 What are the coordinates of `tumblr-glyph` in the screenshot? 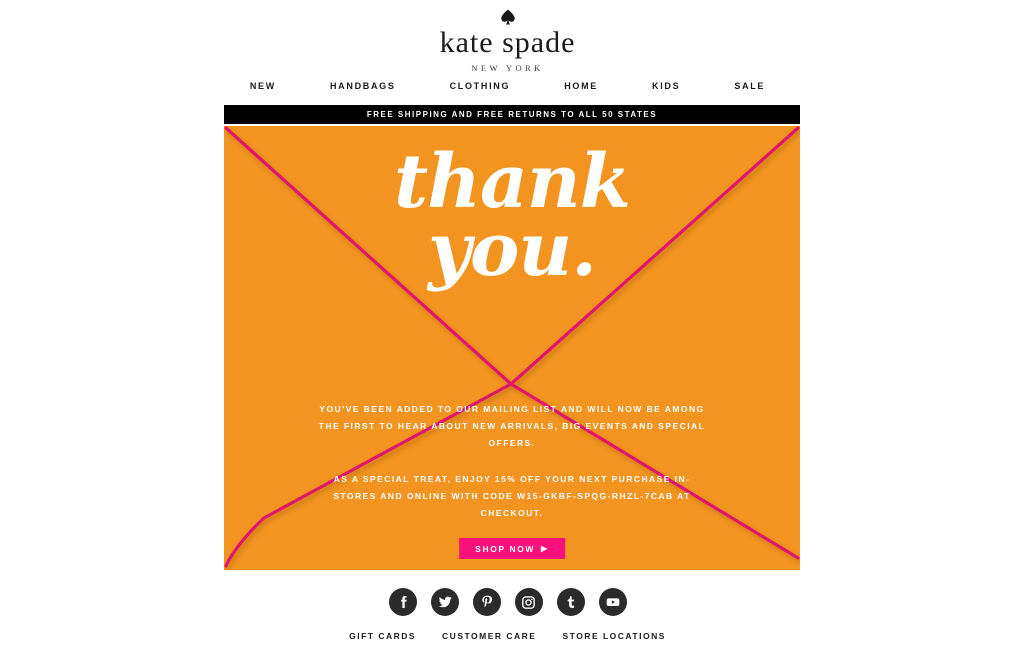 It's located at (570, 602).